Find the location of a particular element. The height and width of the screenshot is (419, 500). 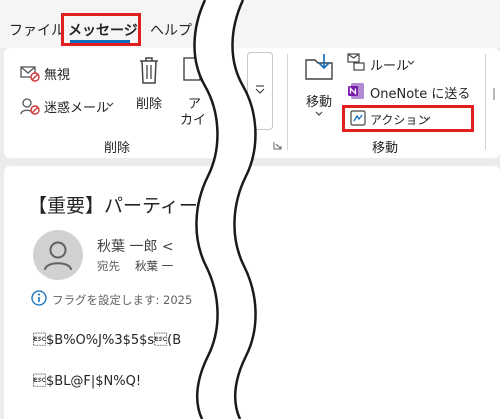

recipient-name: 秋葉 一 is located at coordinates (154, 266).